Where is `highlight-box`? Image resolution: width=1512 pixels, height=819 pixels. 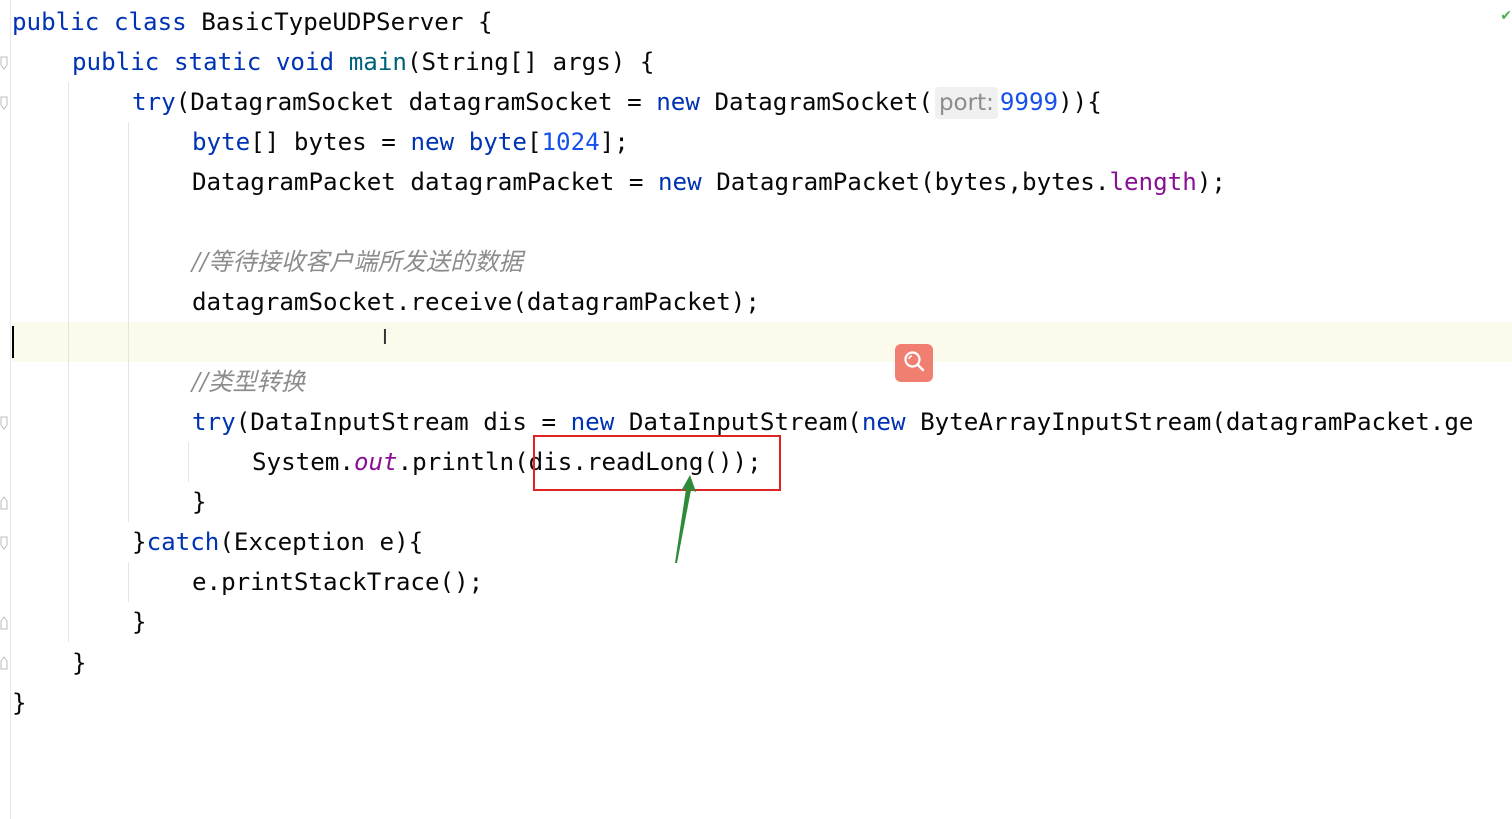 highlight-box is located at coordinates (657, 463).